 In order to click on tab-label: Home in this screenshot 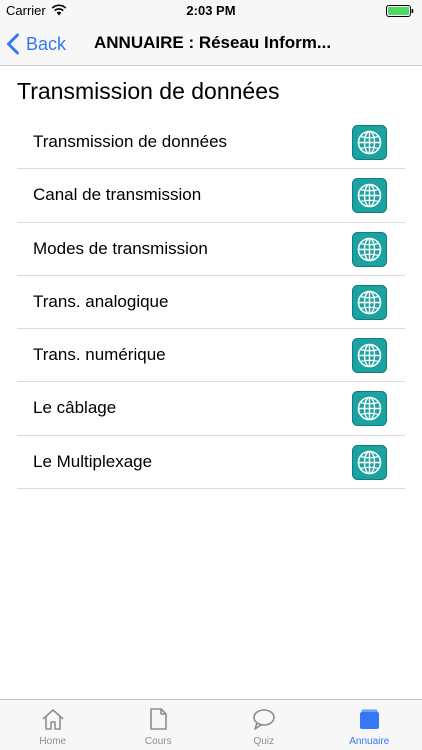, I will do `click(53, 741)`.